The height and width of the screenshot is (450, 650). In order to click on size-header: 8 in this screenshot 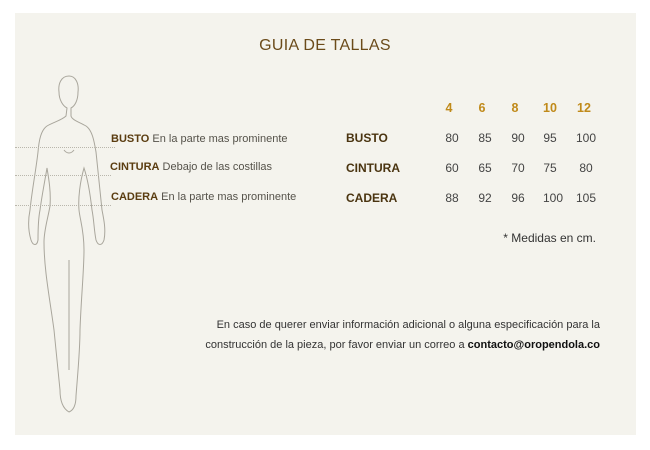, I will do `click(515, 108)`.